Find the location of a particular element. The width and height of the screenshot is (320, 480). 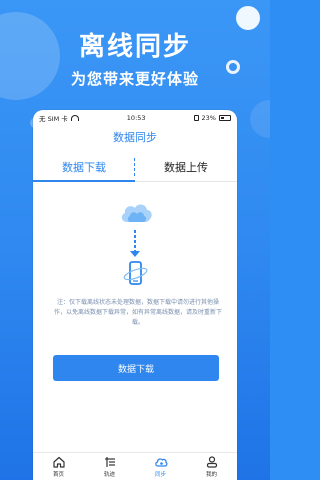

battery-percent: 23% is located at coordinates (208, 118).